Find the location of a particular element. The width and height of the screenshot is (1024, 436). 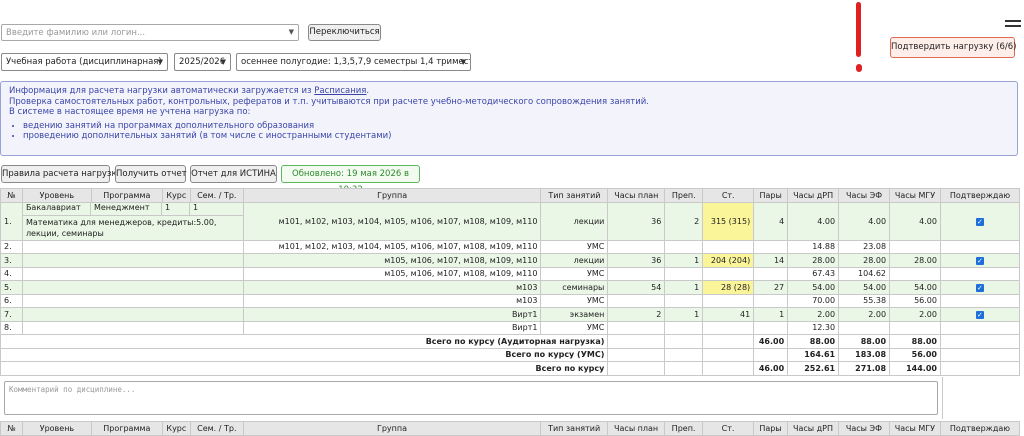

total-label: Всего по курсу (Аудиторная нагрузка) is located at coordinates (304, 341).